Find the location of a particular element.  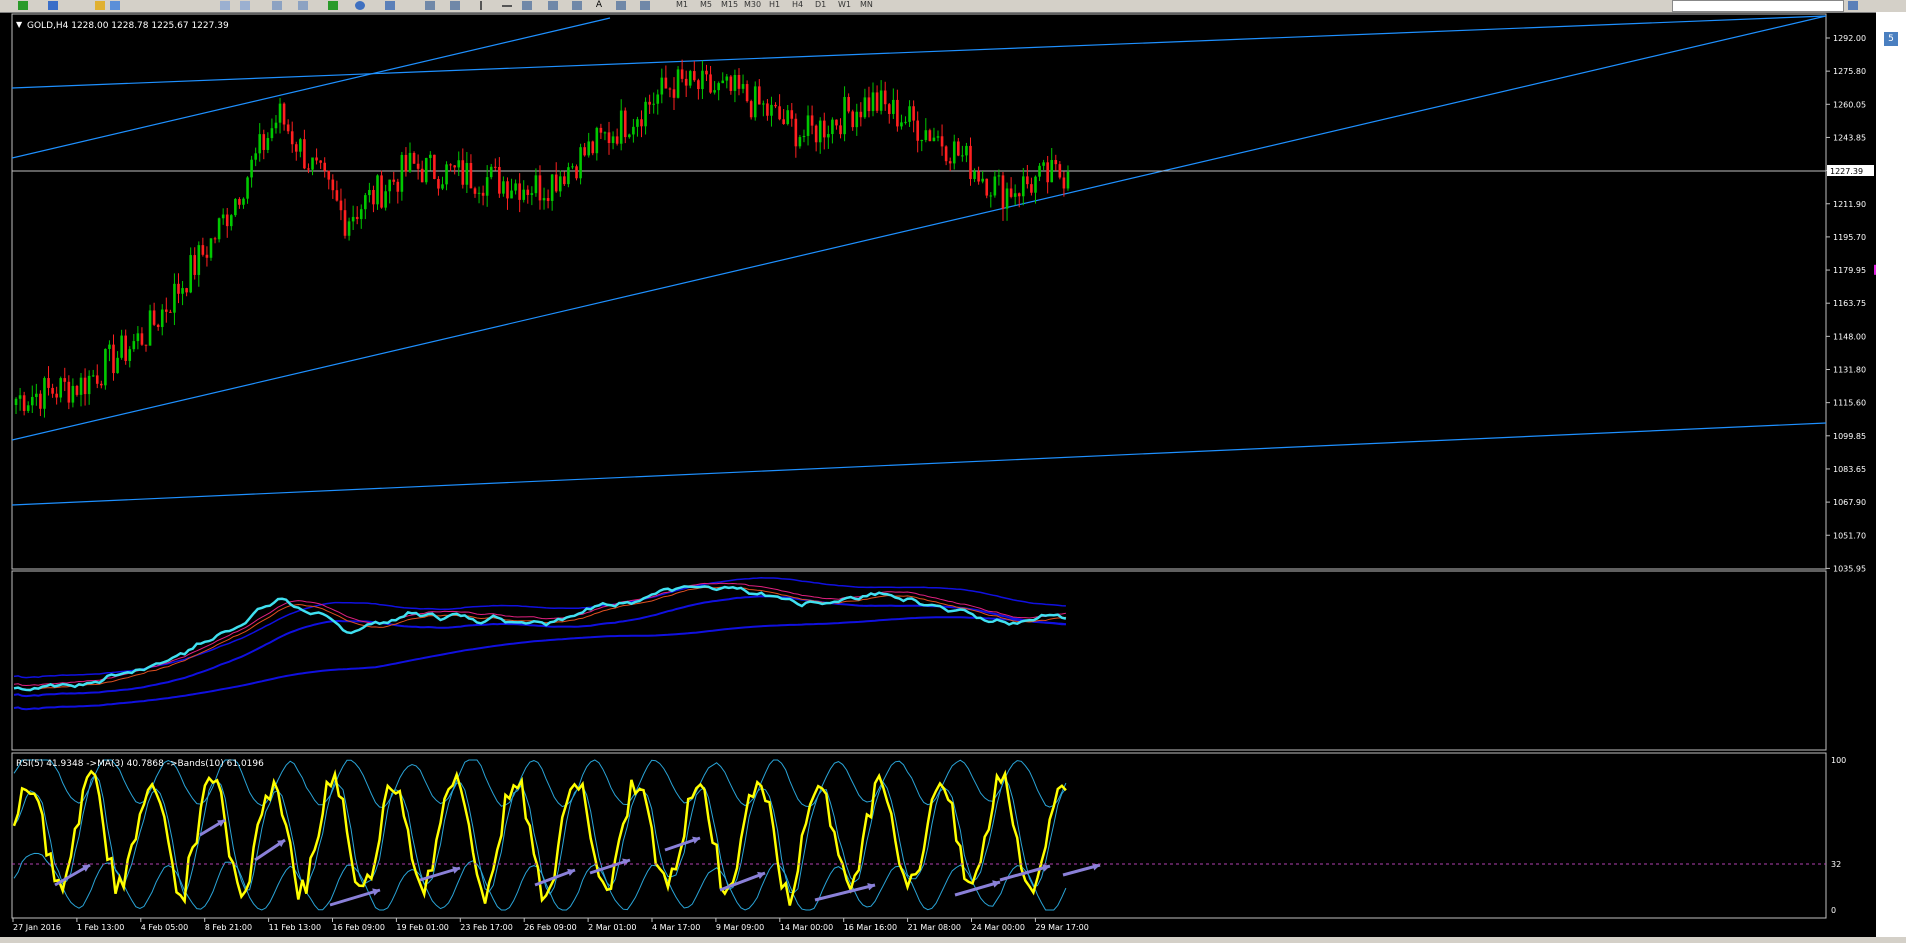

time-axis-label: 8 Feb 21:00 is located at coordinates (228, 927).